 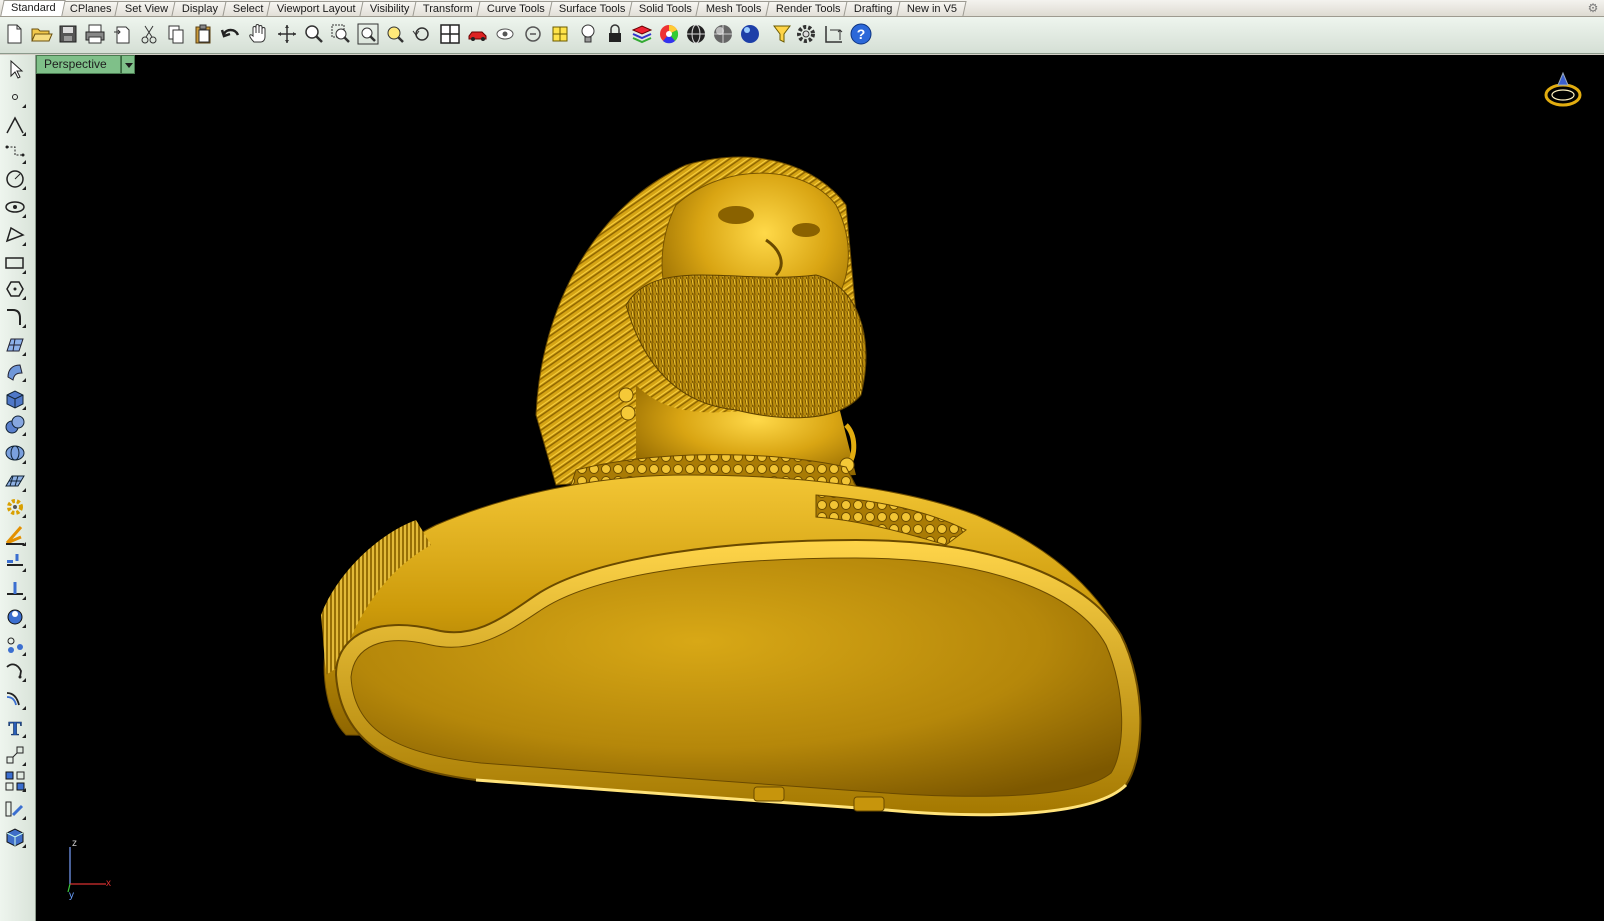 I want to click on axis-y-label: y, so click(x=71, y=895).